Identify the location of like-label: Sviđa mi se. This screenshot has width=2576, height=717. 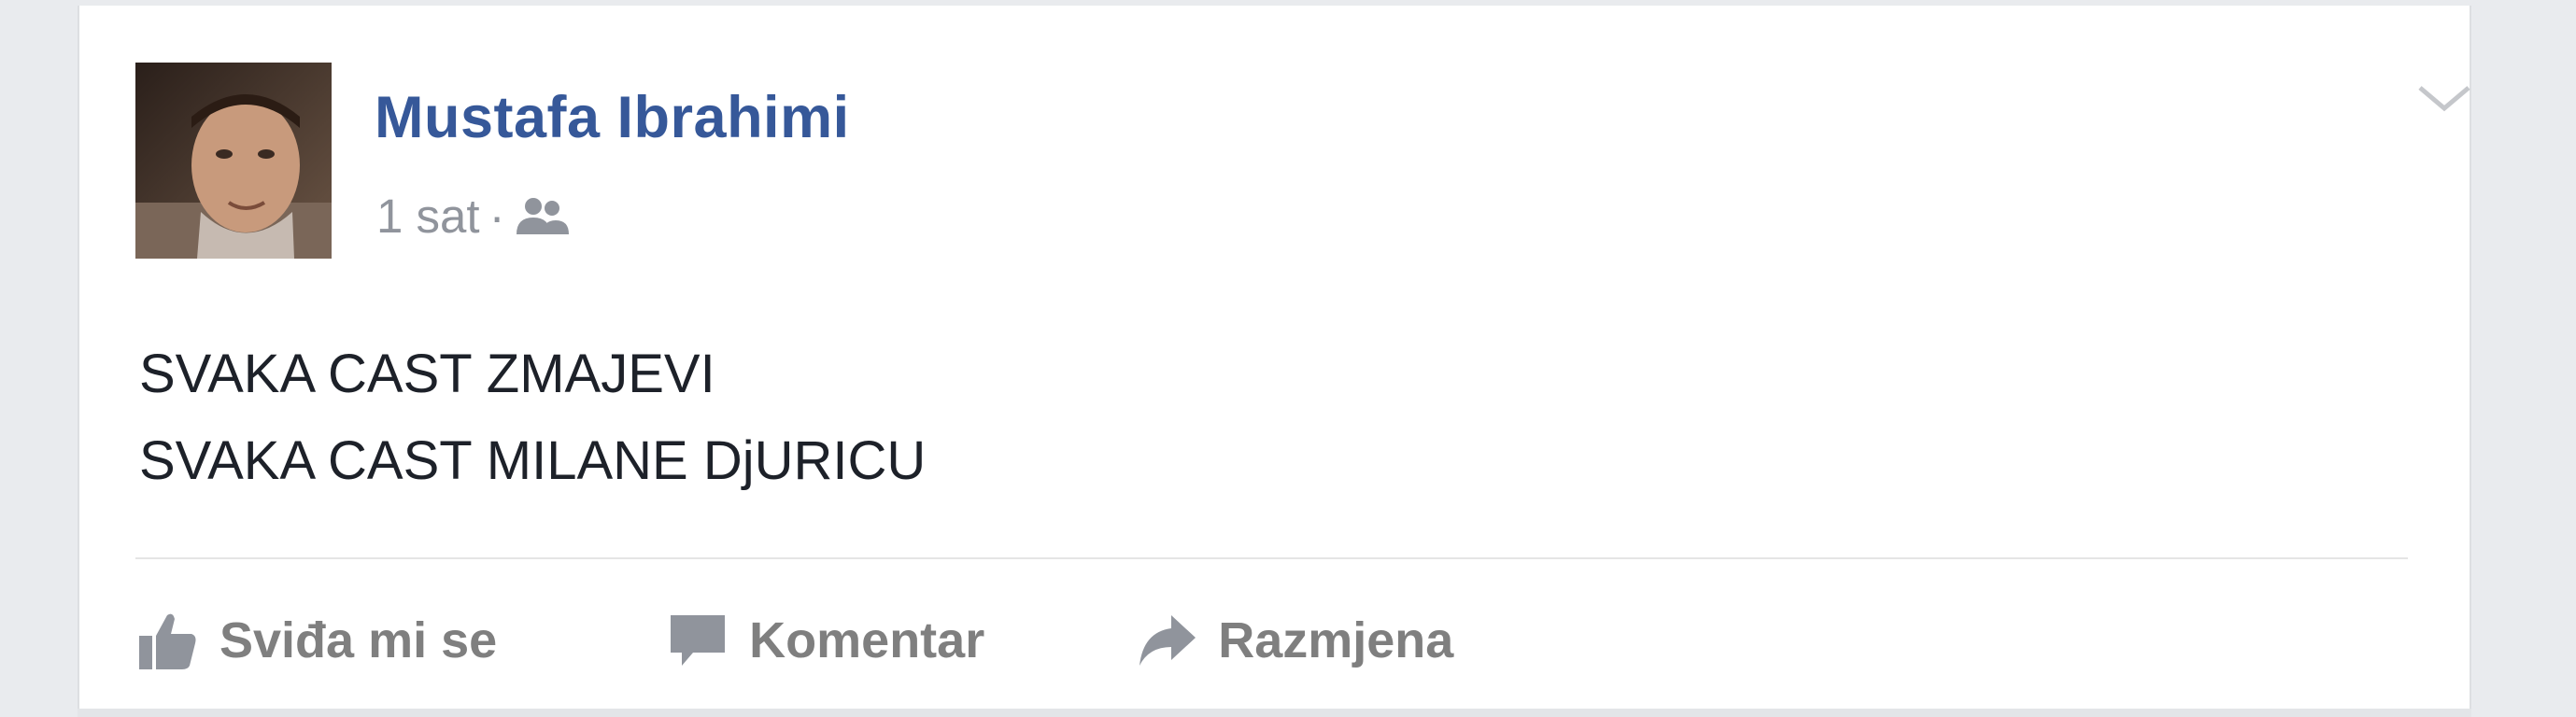
(358, 640).